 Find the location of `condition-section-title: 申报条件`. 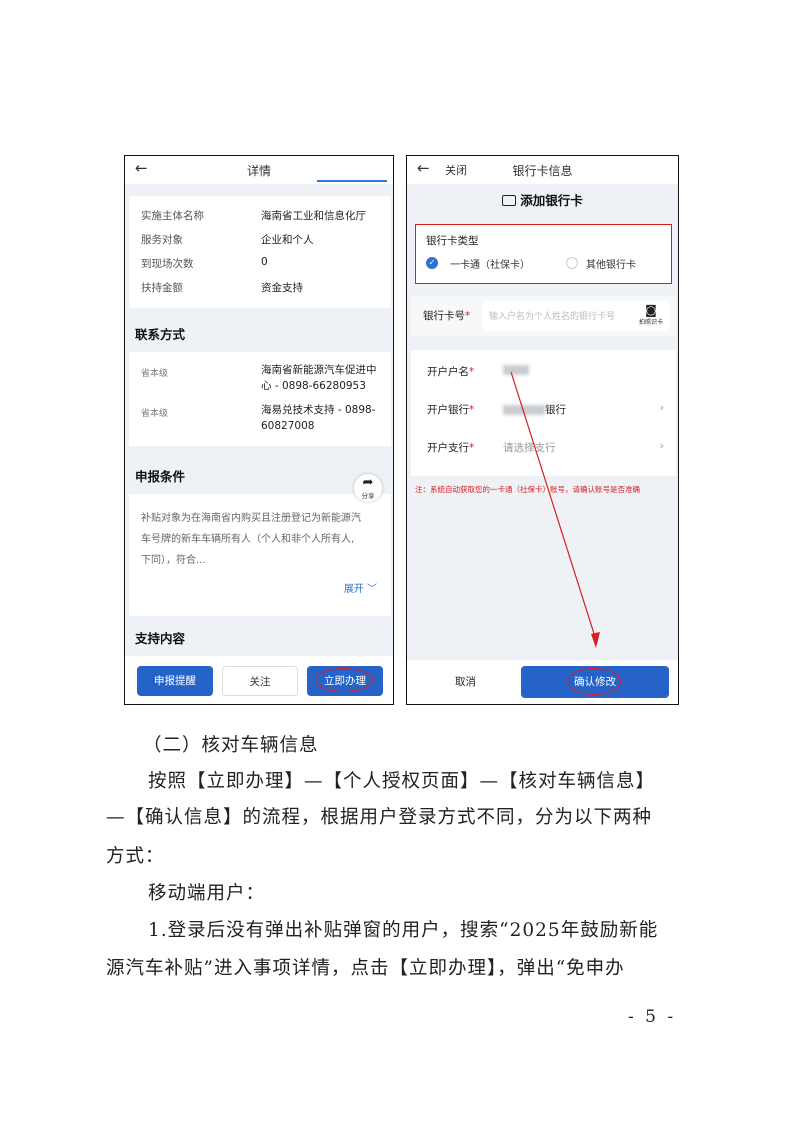

condition-section-title: 申报条件 is located at coordinates (160, 476).